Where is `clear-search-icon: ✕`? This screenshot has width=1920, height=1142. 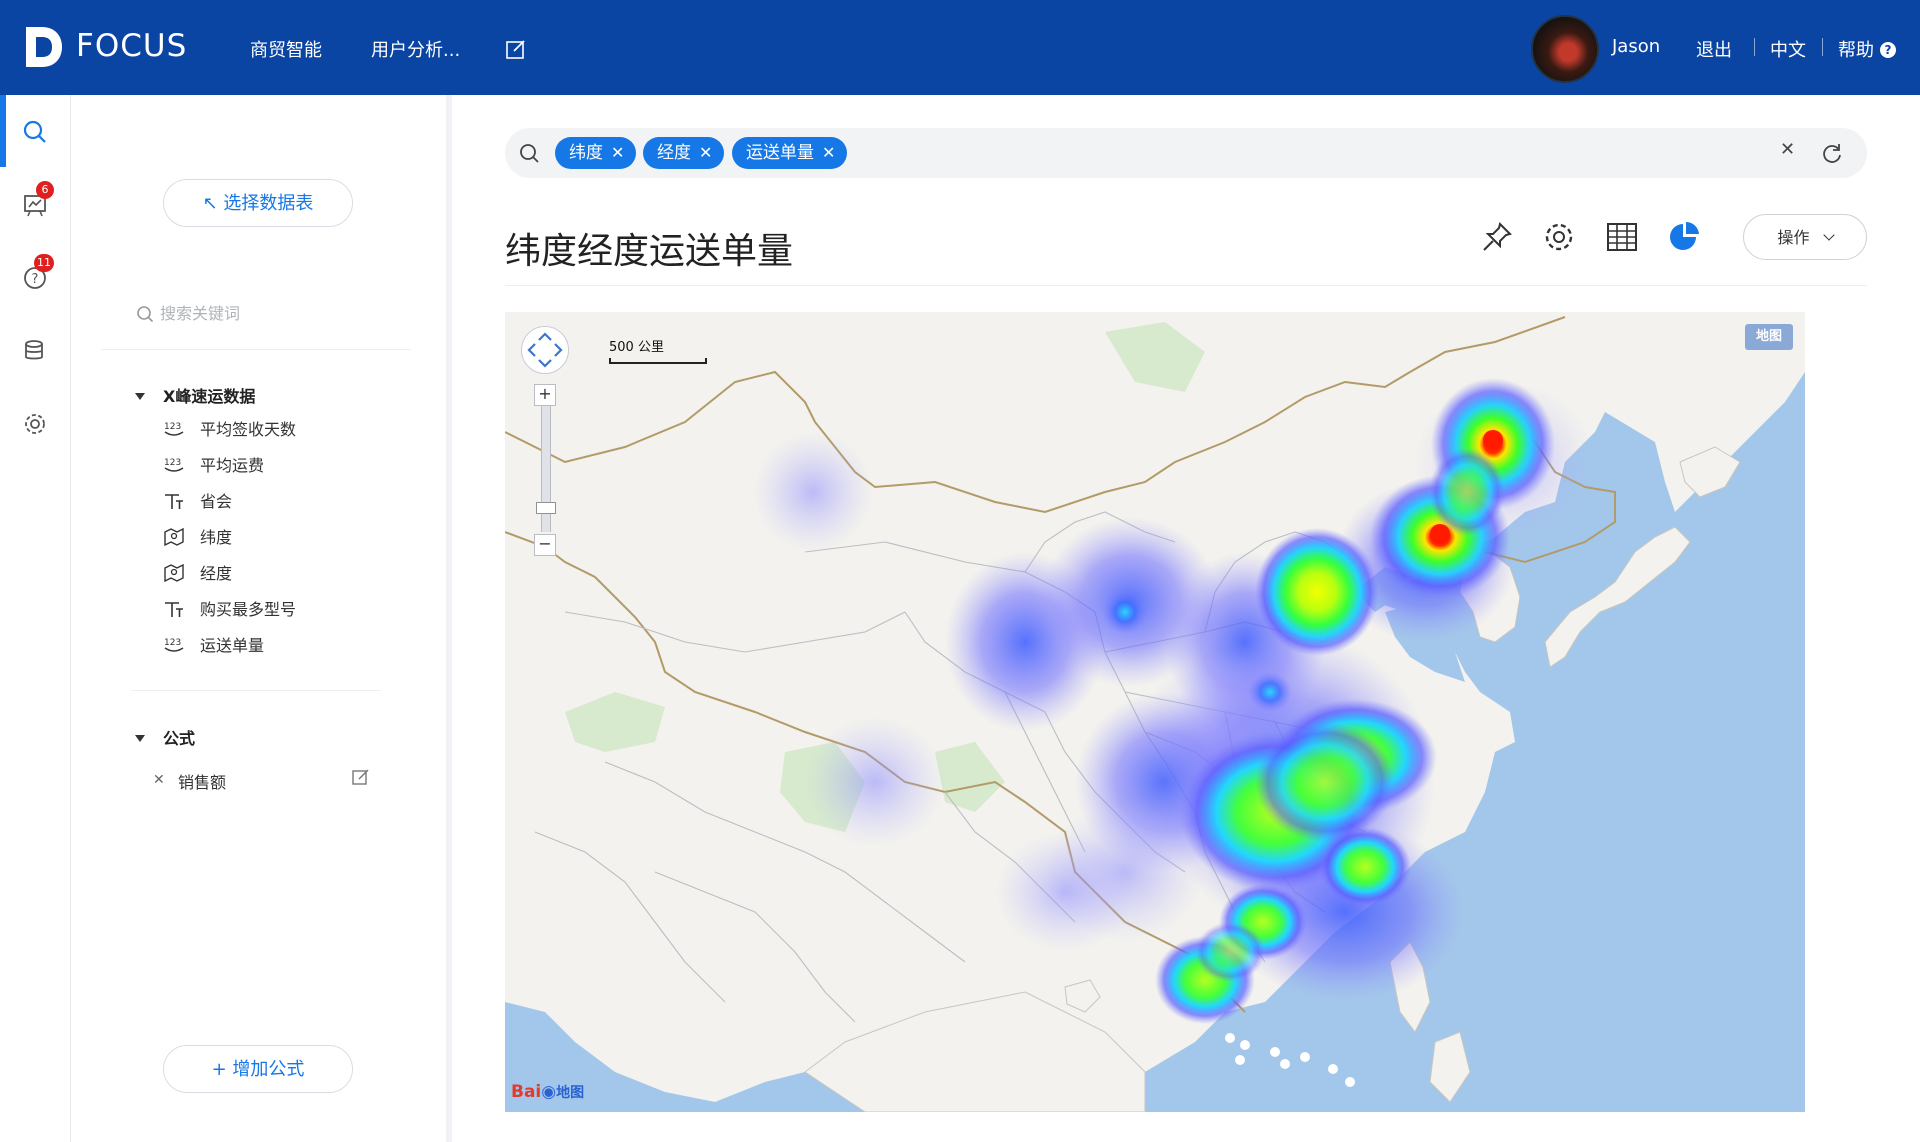
clear-search-icon: ✕ is located at coordinates (1787, 149).